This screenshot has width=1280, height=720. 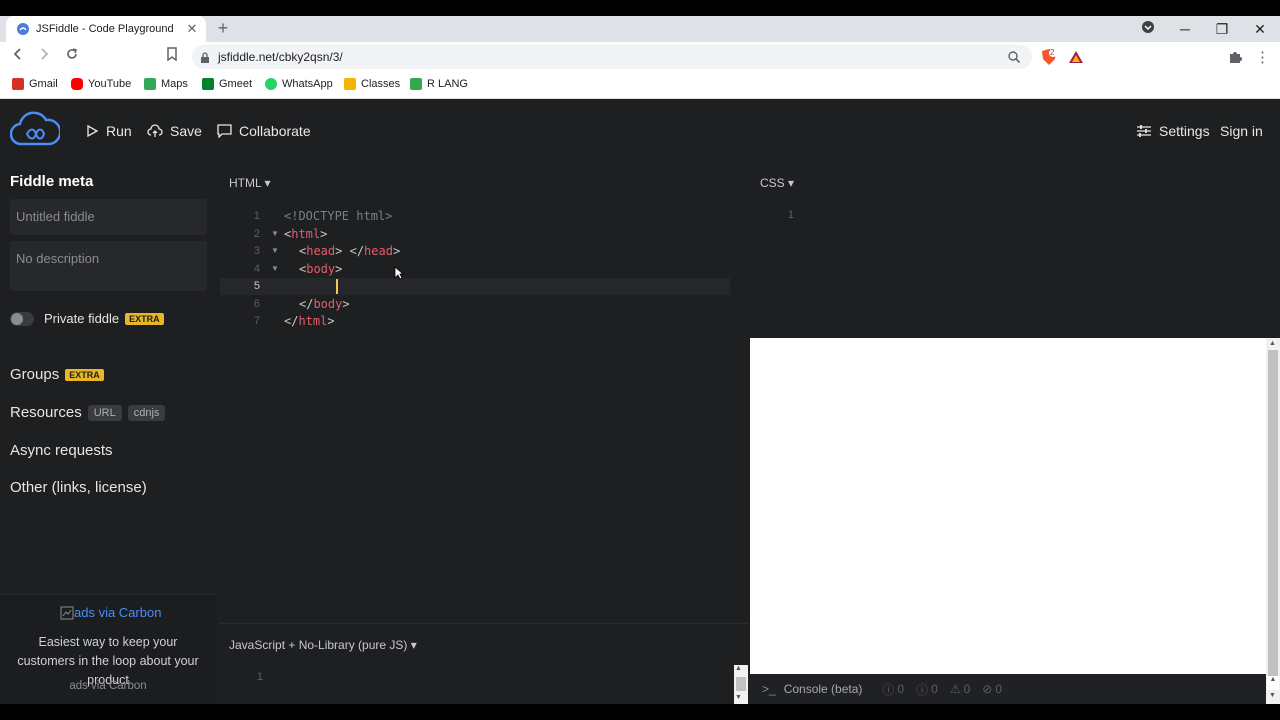 What do you see at coordinates (101, 84) in the screenshot?
I see `bookmark-youtube: YouTube` at bounding box center [101, 84].